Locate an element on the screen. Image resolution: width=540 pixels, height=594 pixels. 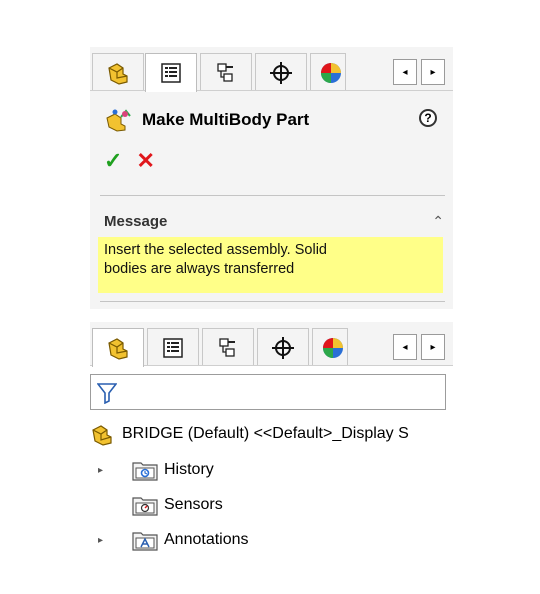
tree-item-label: Sensors is located at coordinates (193, 504).